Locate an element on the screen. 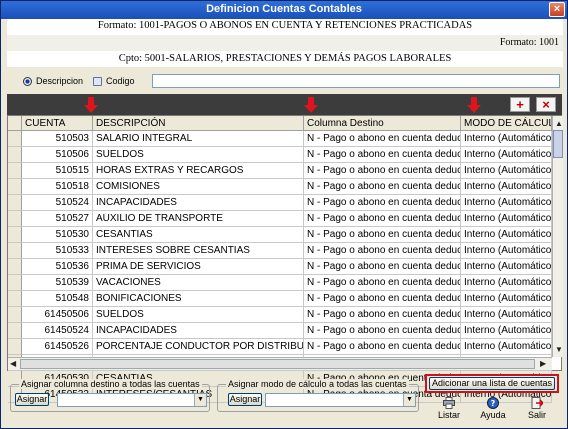 This screenshot has width=568, height=429. cell-descripcion: INTERESES SOBRE CESANTIAS is located at coordinates (198, 251).